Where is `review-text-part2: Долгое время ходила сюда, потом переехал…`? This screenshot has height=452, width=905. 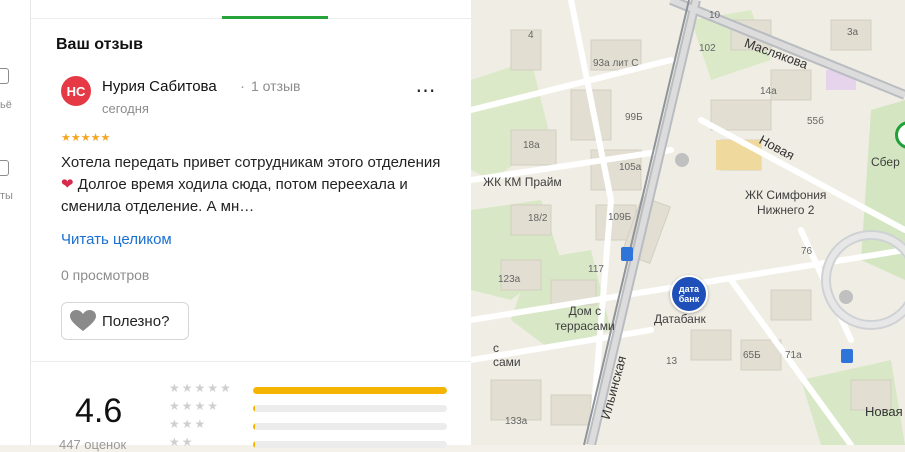 review-text-part2: Долгое время ходила сюда, потом переехал… is located at coordinates (234, 195).